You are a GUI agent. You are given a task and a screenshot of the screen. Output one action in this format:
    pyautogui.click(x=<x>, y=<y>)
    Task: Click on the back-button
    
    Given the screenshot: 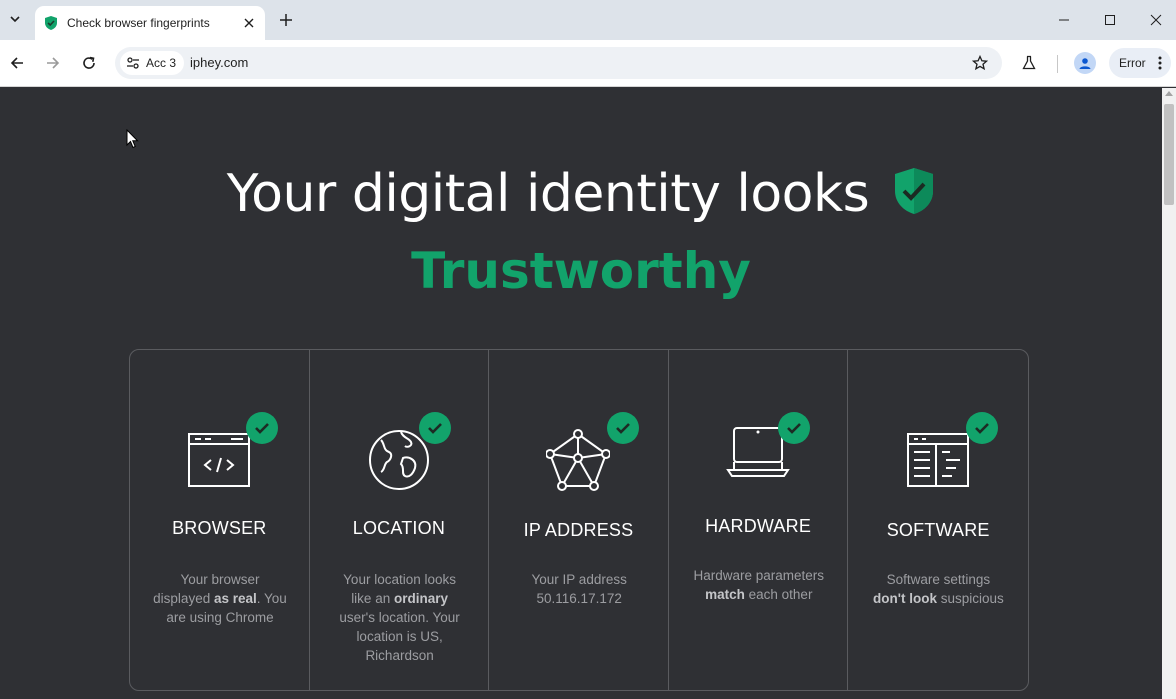 What is the action you would take?
    pyautogui.click(x=17, y=63)
    